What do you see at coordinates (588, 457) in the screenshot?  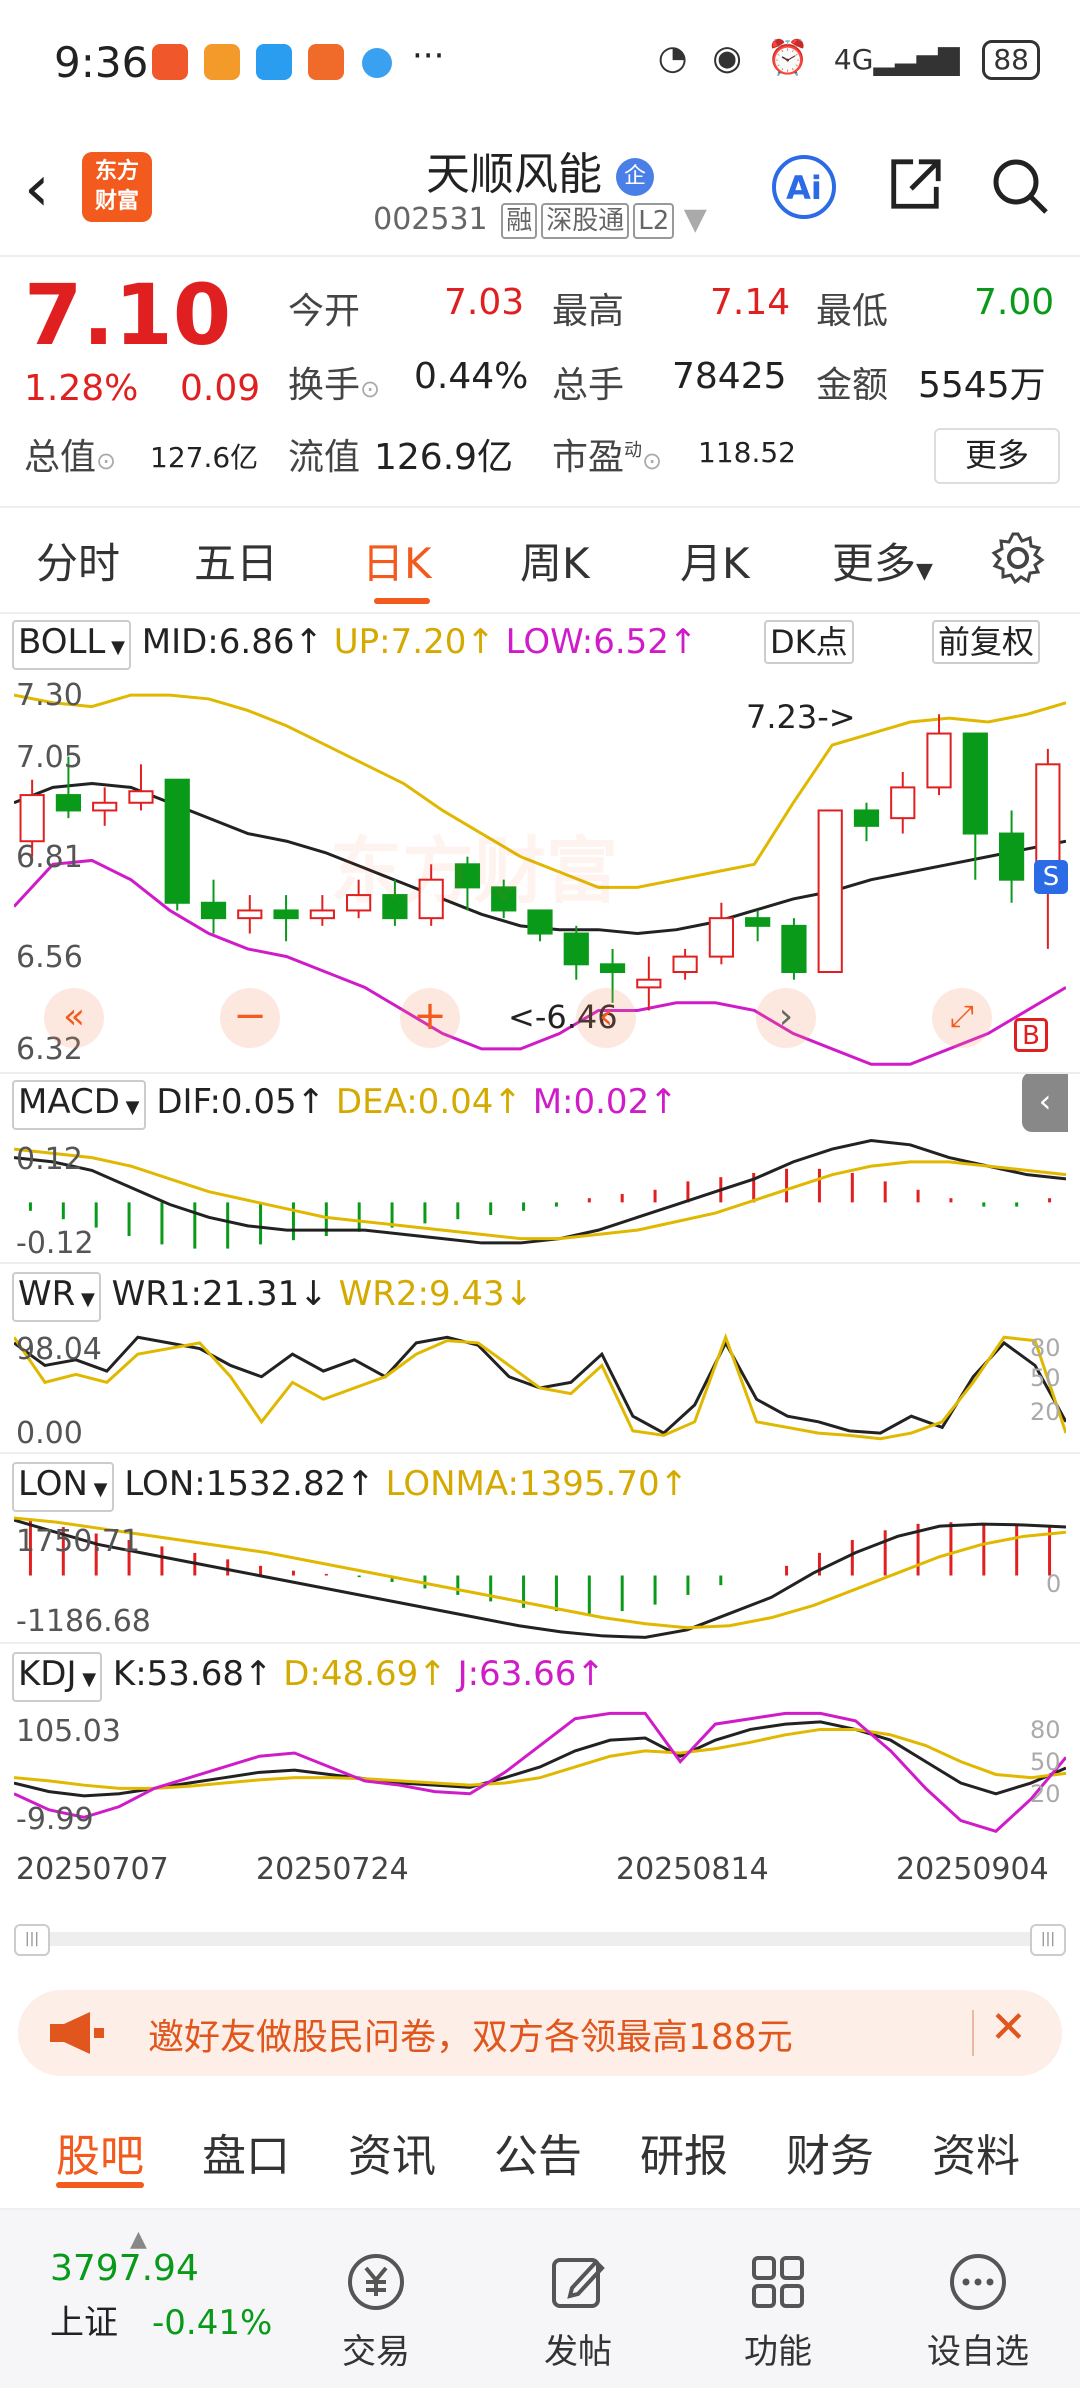 I see `pe-label-text: 市盈` at bounding box center [588, 457].